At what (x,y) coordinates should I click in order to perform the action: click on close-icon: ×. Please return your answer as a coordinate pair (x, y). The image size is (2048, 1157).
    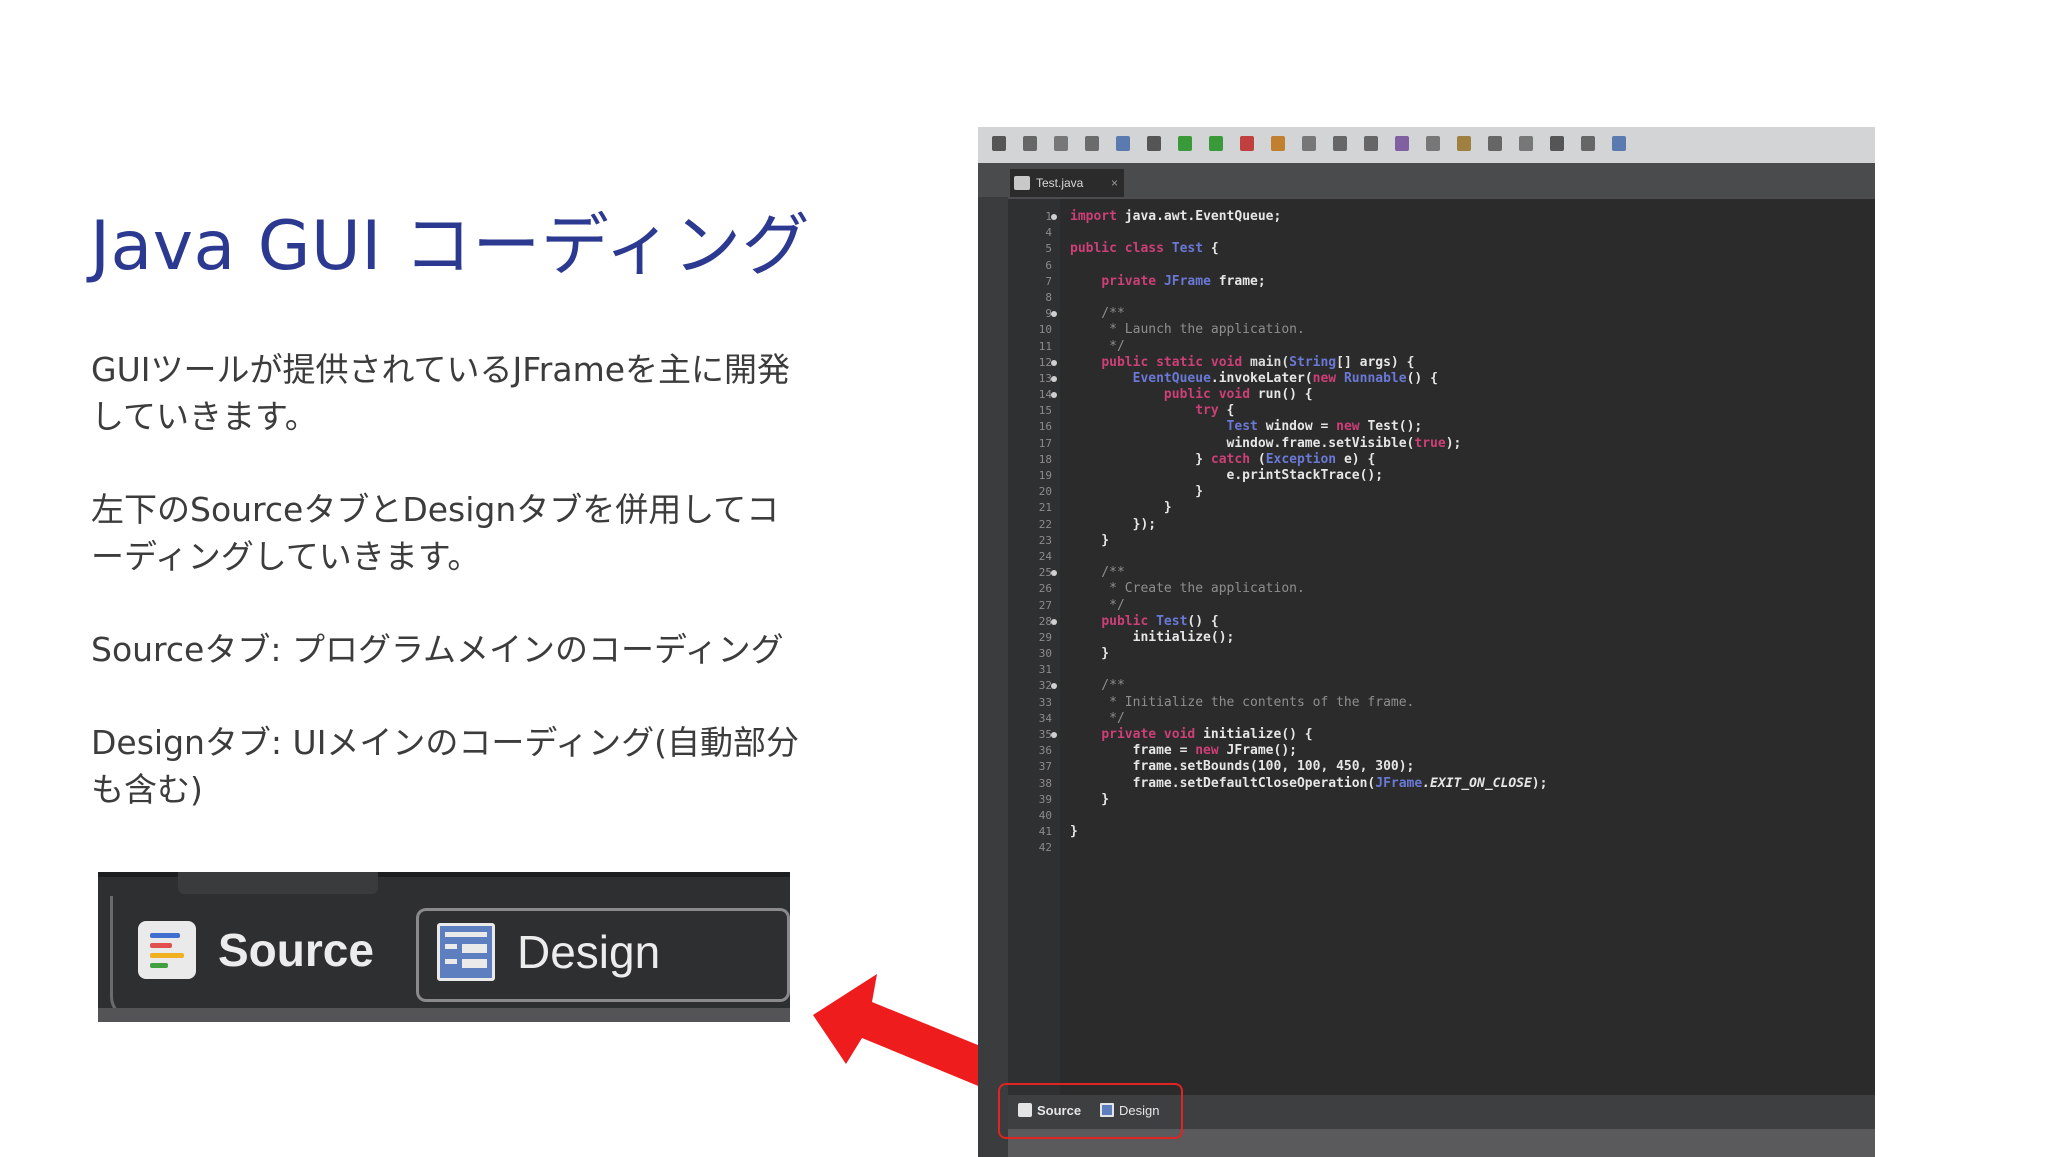
    Looking at the image, I should click on (1114, 183).